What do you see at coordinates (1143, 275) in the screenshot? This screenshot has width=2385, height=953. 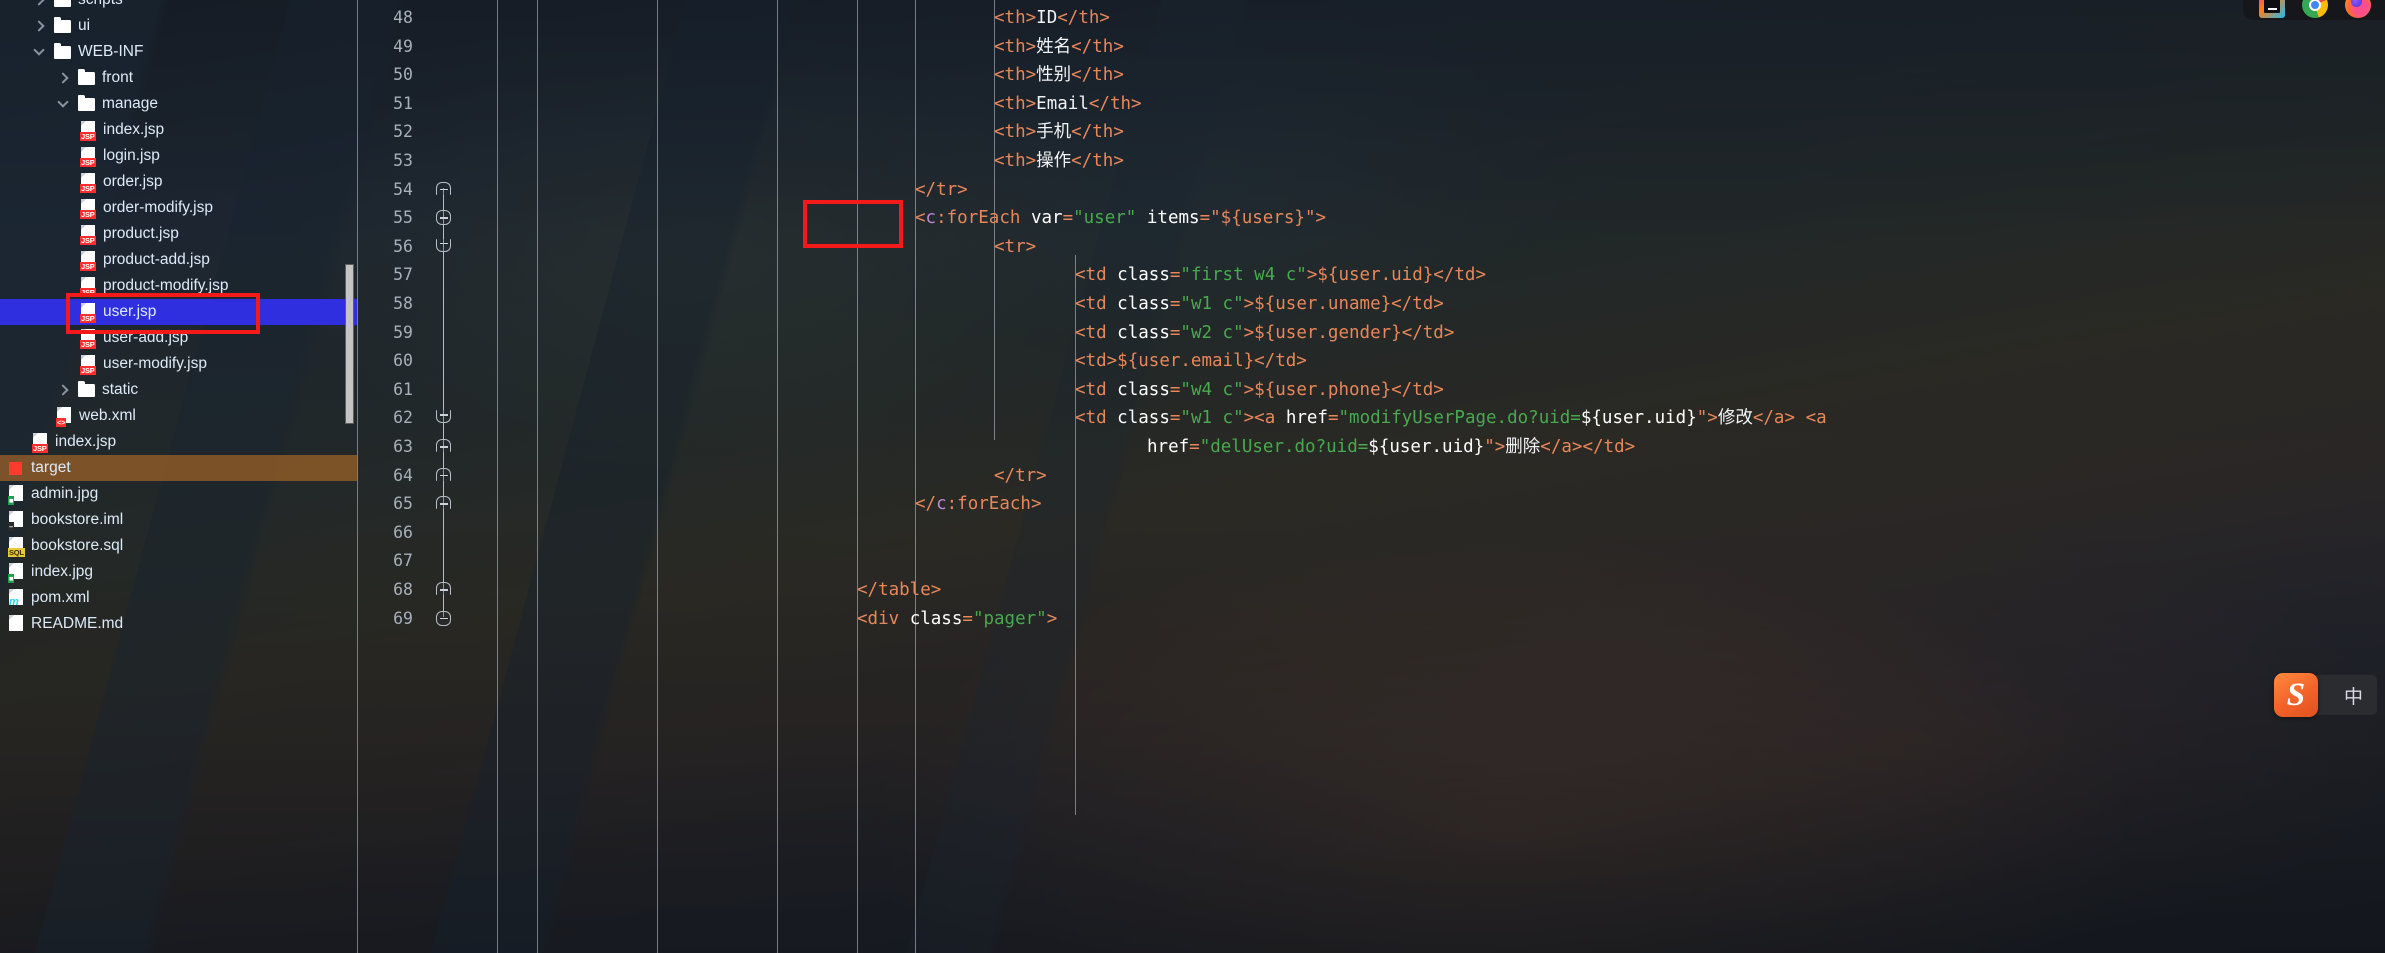 I see `code-token: class` at bounding box center [1143, 275].